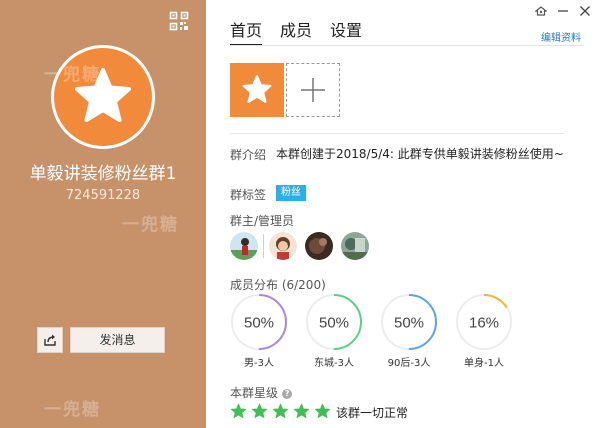 Image resolution: width=600 pixels, height=428 pixels. What do you see at coordinates (372, 413) in the screenshot?
I see `group-status: 该群一切正常` at bounding box center [372, 413].